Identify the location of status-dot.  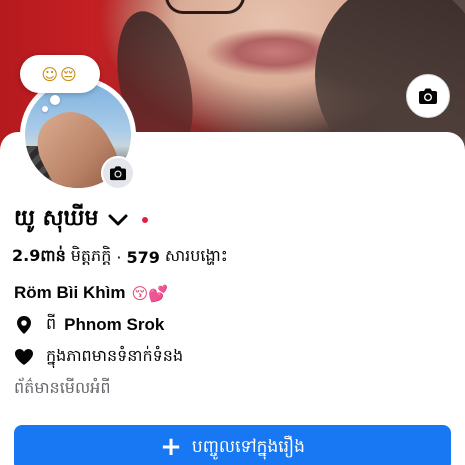
(145, 220).